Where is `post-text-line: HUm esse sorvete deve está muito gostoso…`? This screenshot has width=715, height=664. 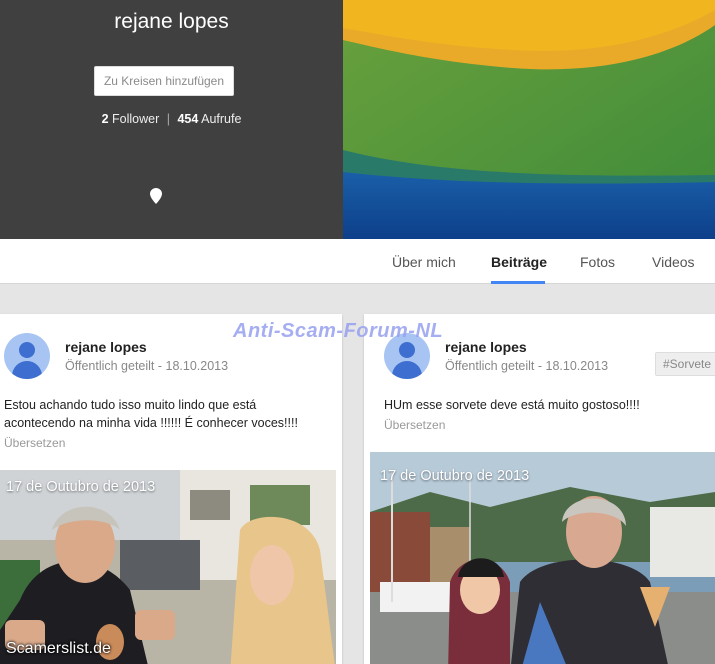 post-text-line: HUm esse sorvete deve está muito gostoso… is located at coordinates (512, 405).